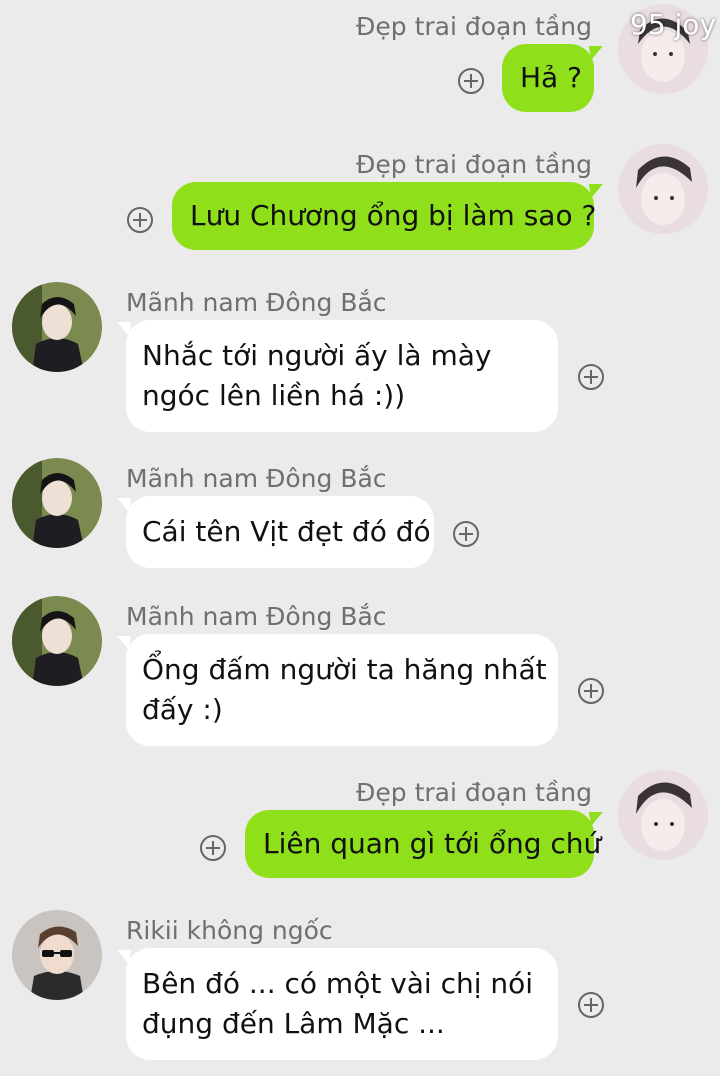  What do you see at coordinates (286, 531) in the screenshot?
I see `message-text: Cái tên Vịt đẹt đó đó` at bounding box center [286, 531].